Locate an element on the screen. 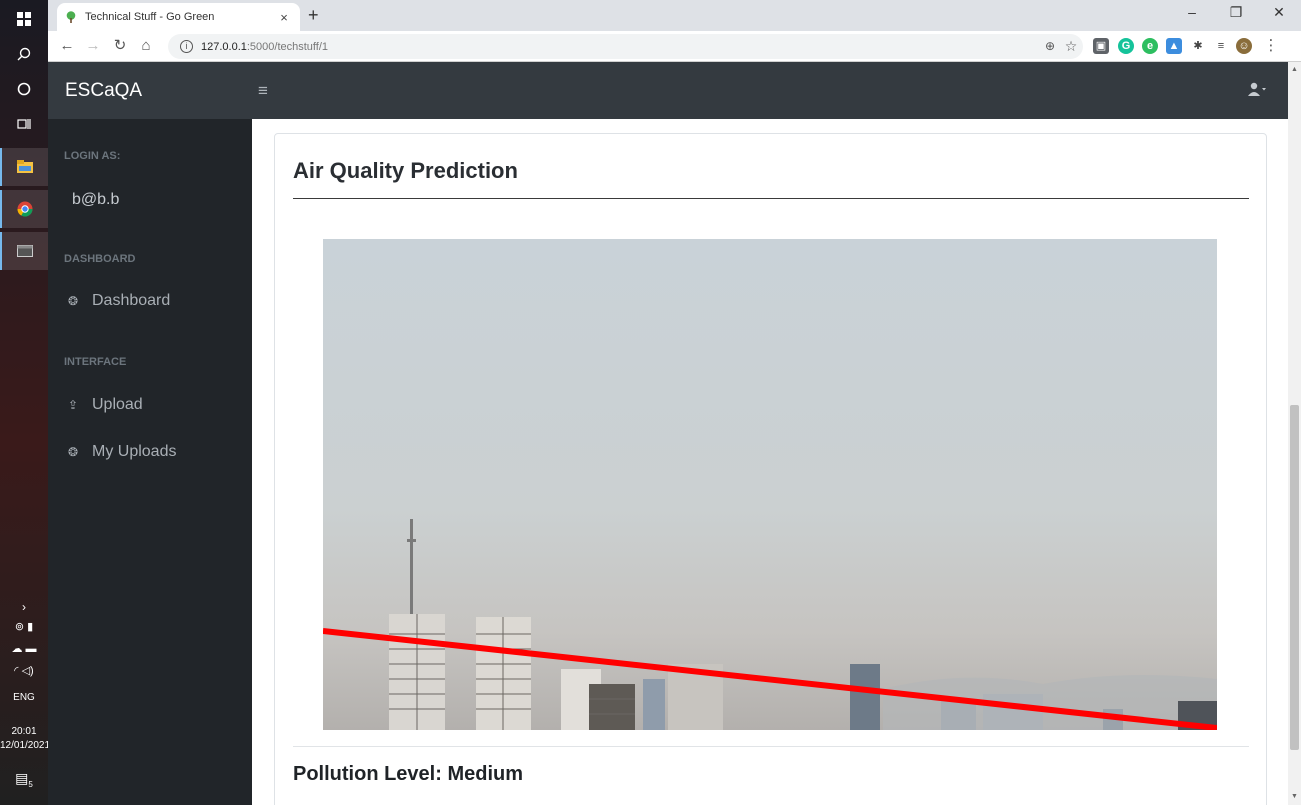  site-info-icon: i is located at coordinates (186, 46).